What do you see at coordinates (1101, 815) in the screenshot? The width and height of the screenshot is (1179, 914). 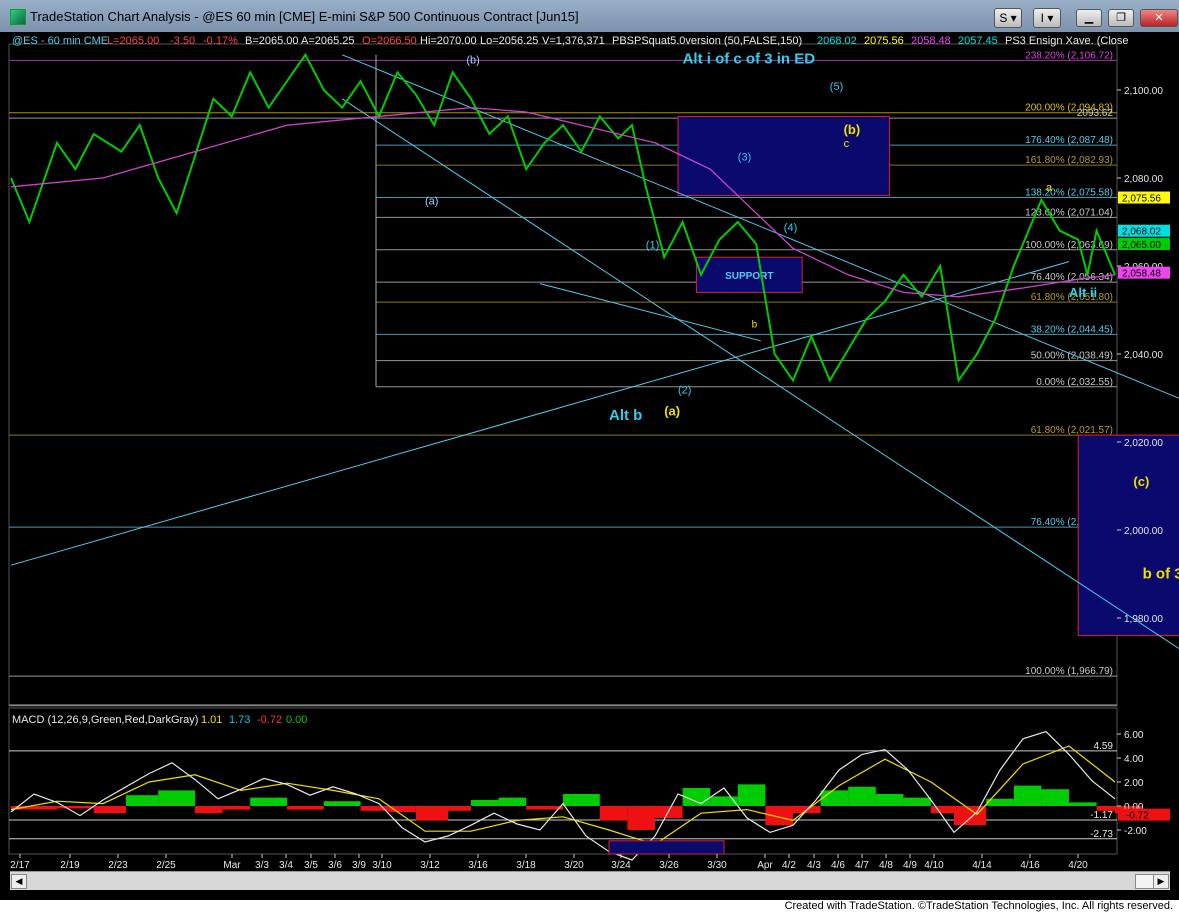 I see `macd-ref-label: -1.17` at bounding box center [1101, 815].